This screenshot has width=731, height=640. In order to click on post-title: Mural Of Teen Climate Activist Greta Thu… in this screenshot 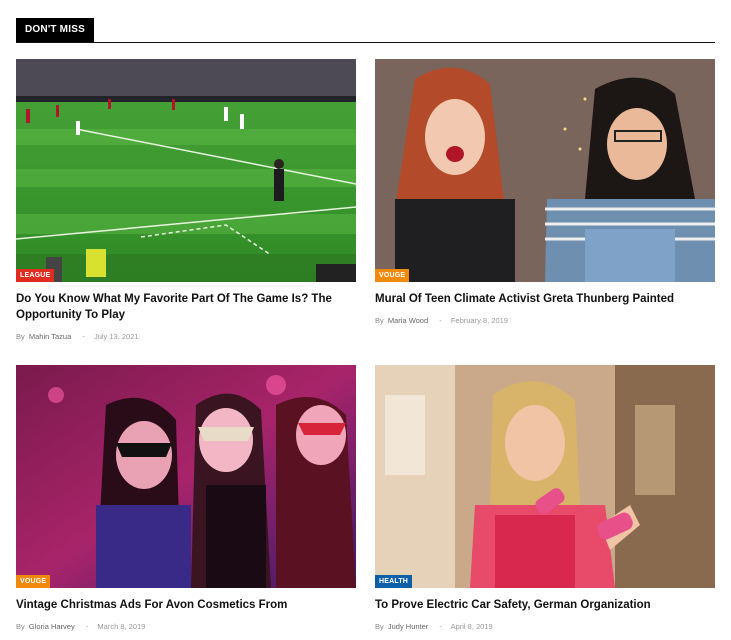, I will do `click(535, 299)`.